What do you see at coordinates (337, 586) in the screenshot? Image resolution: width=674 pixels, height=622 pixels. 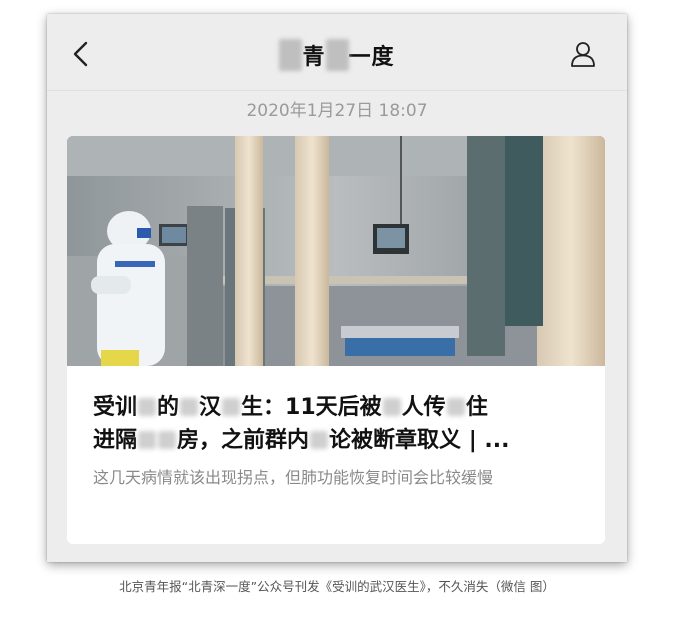 I see `image-caption: 北京青年报“北青深一度”公众号刊发《受训的武汉医生》，不久消失（微信 图）` at bounding box center [337, 586].